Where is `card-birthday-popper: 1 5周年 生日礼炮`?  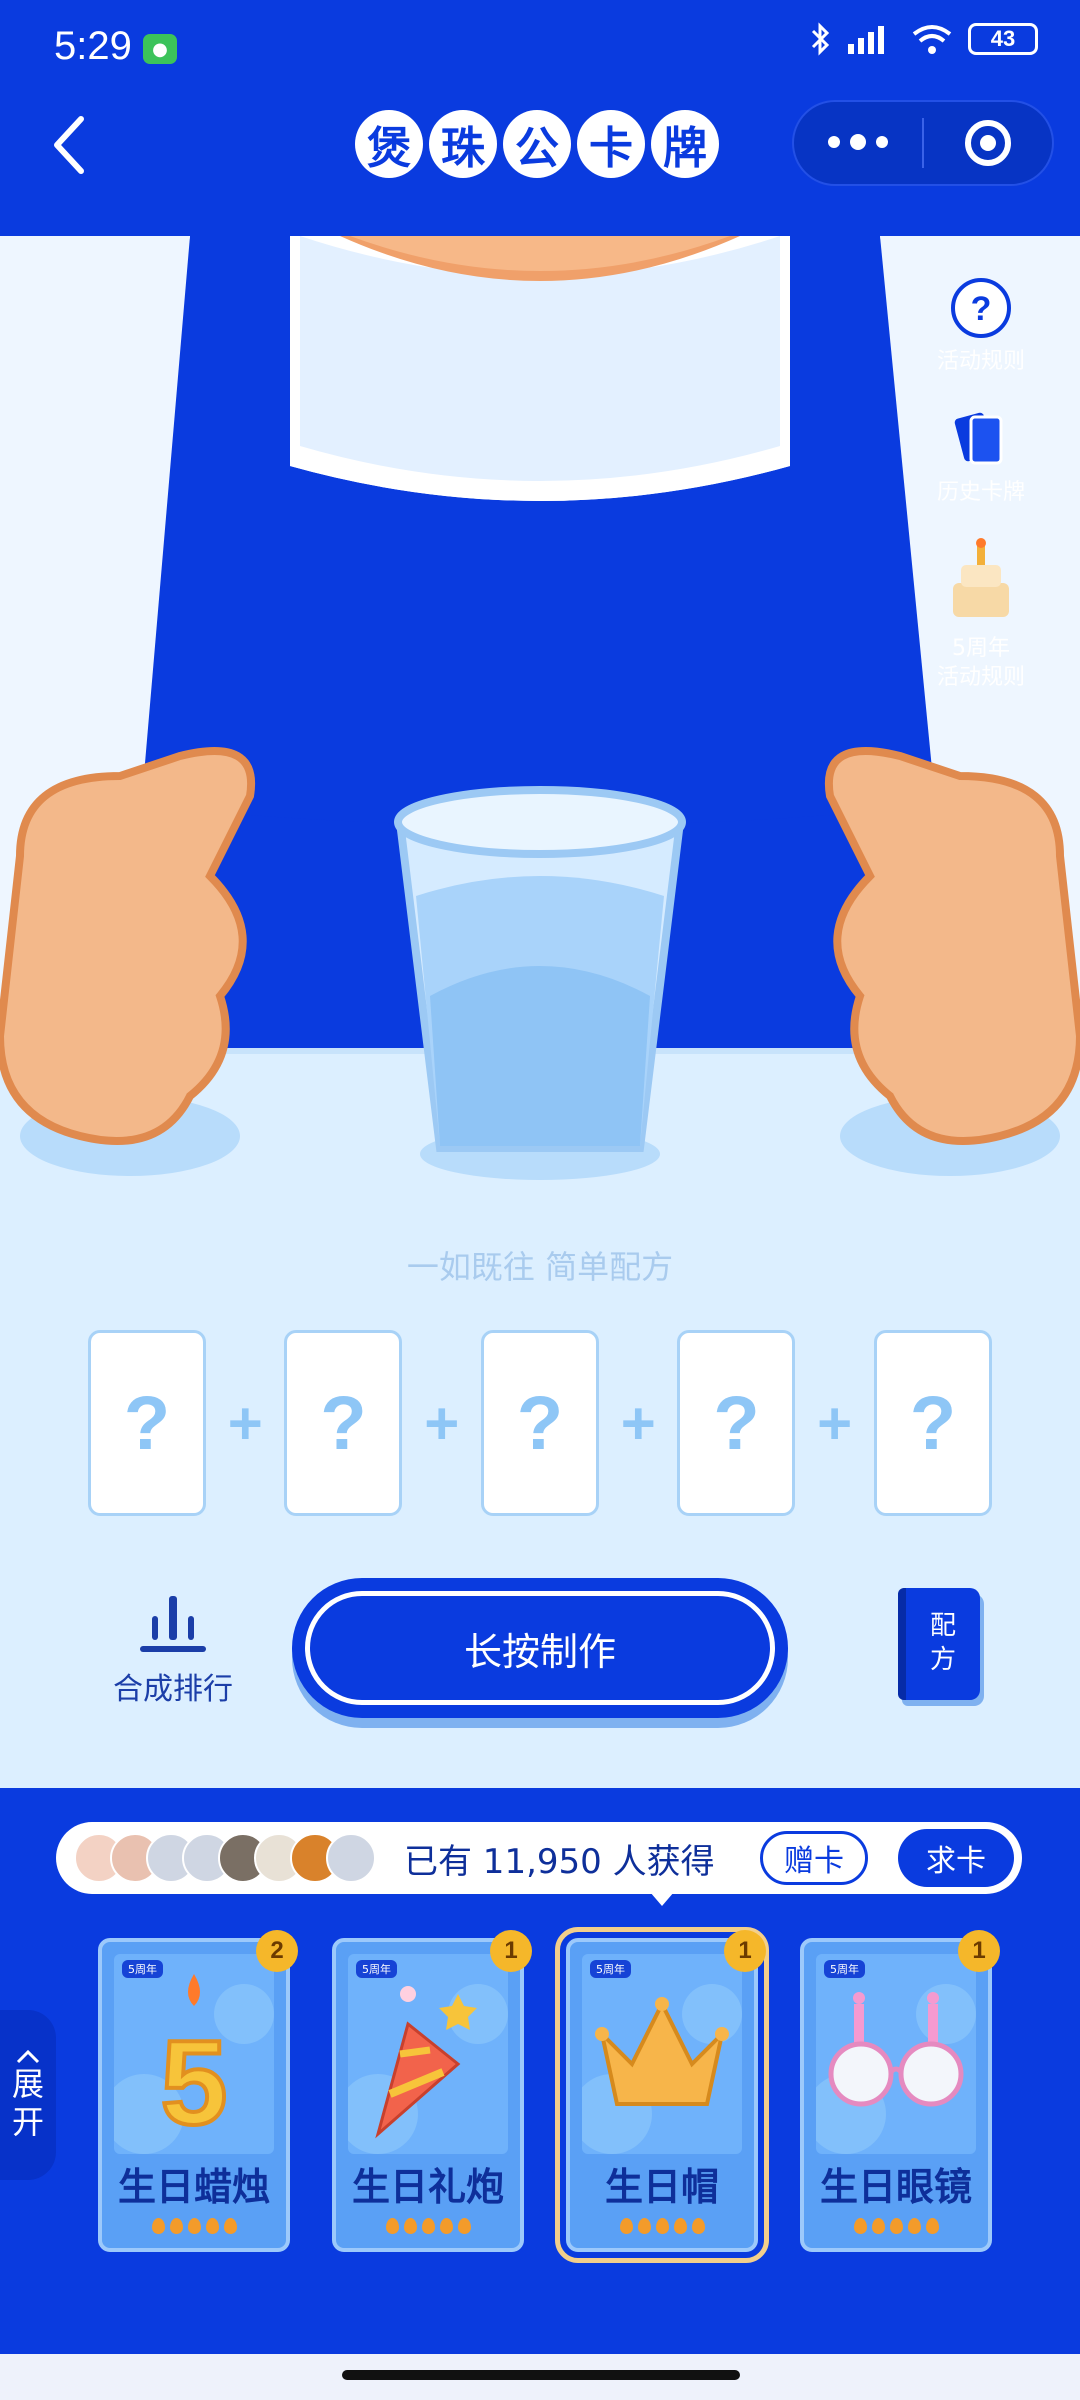 card-birthday-popper: 1 5周年 生日礼炮 is located at coordinates (432, 2091).